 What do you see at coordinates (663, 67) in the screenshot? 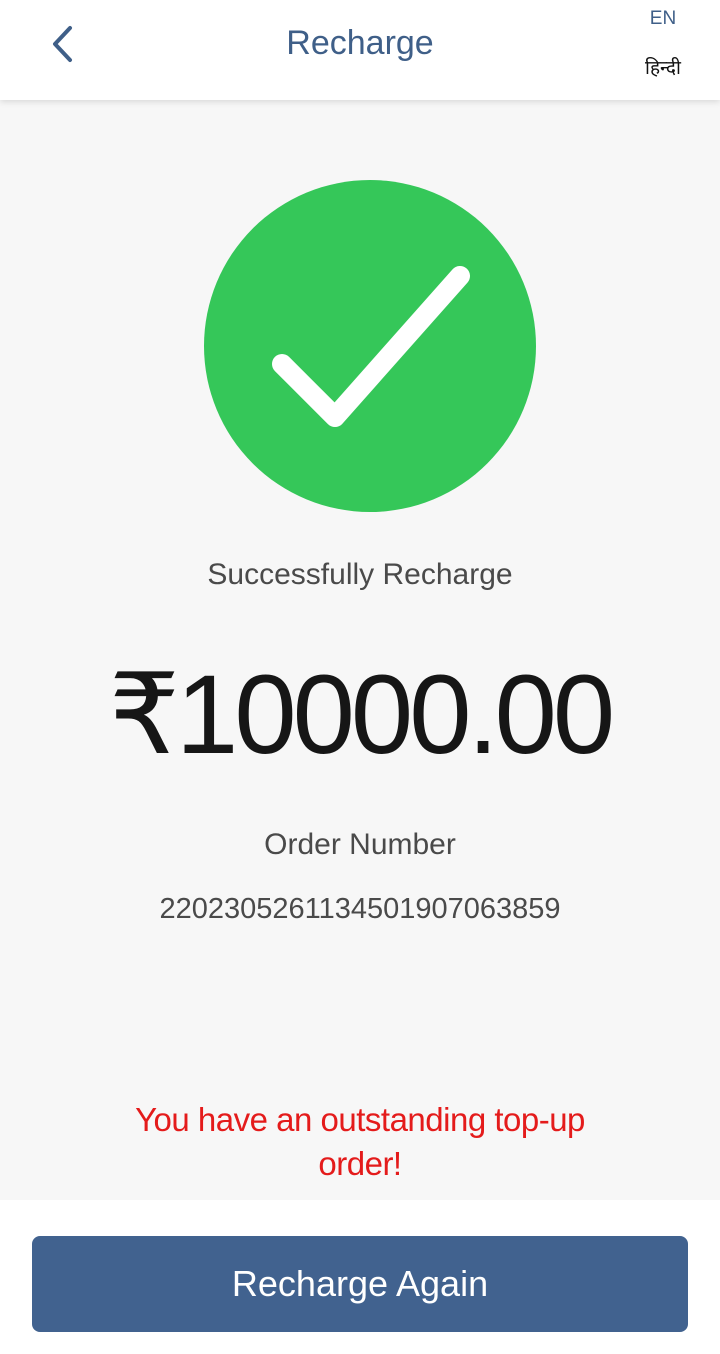
I see `language-hindi-option: हिन्दी` at bounding box center [663, 67].